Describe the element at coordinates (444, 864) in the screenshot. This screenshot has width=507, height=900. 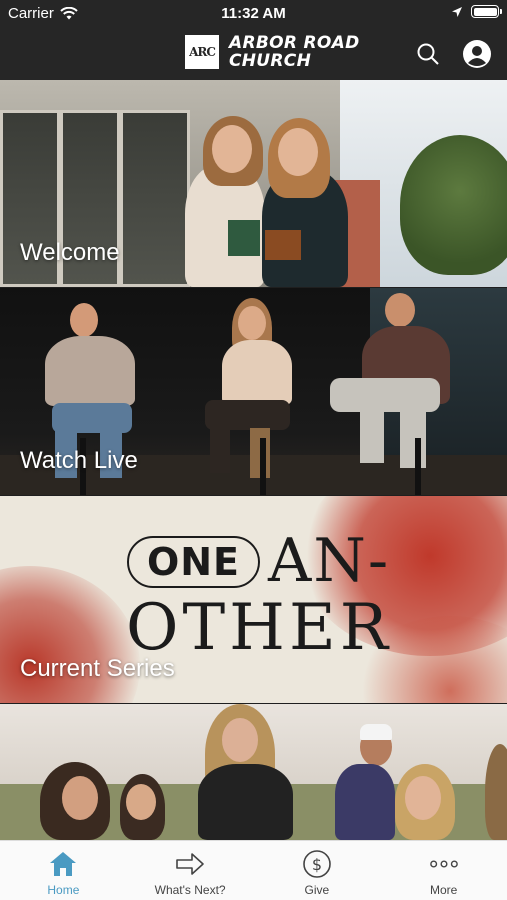
I see `more-dots-icon` at that location.